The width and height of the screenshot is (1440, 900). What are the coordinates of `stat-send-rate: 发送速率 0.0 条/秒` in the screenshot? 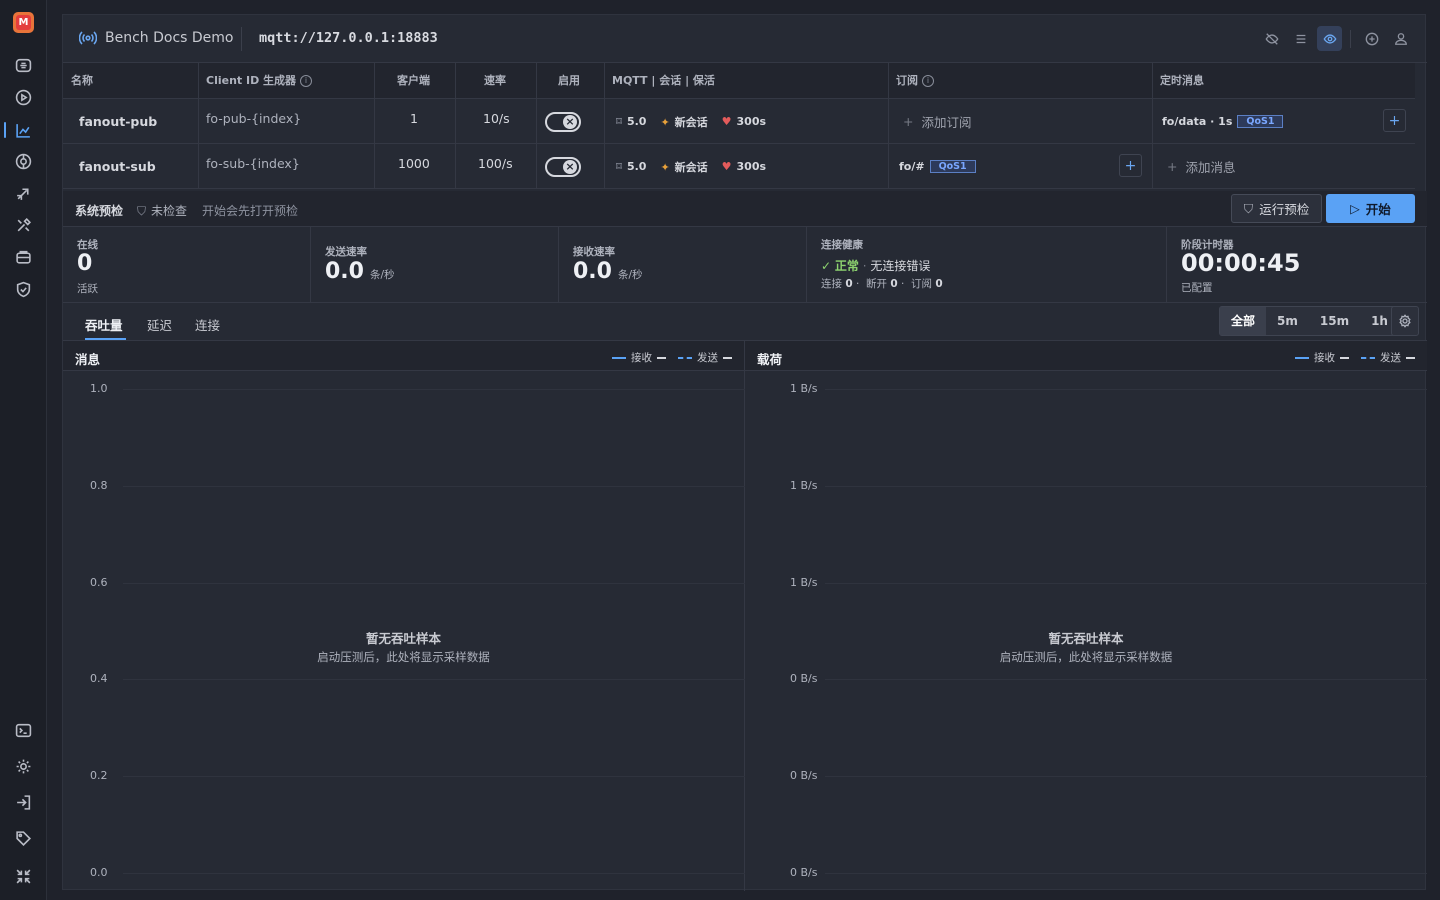 It's located at (435, 265).